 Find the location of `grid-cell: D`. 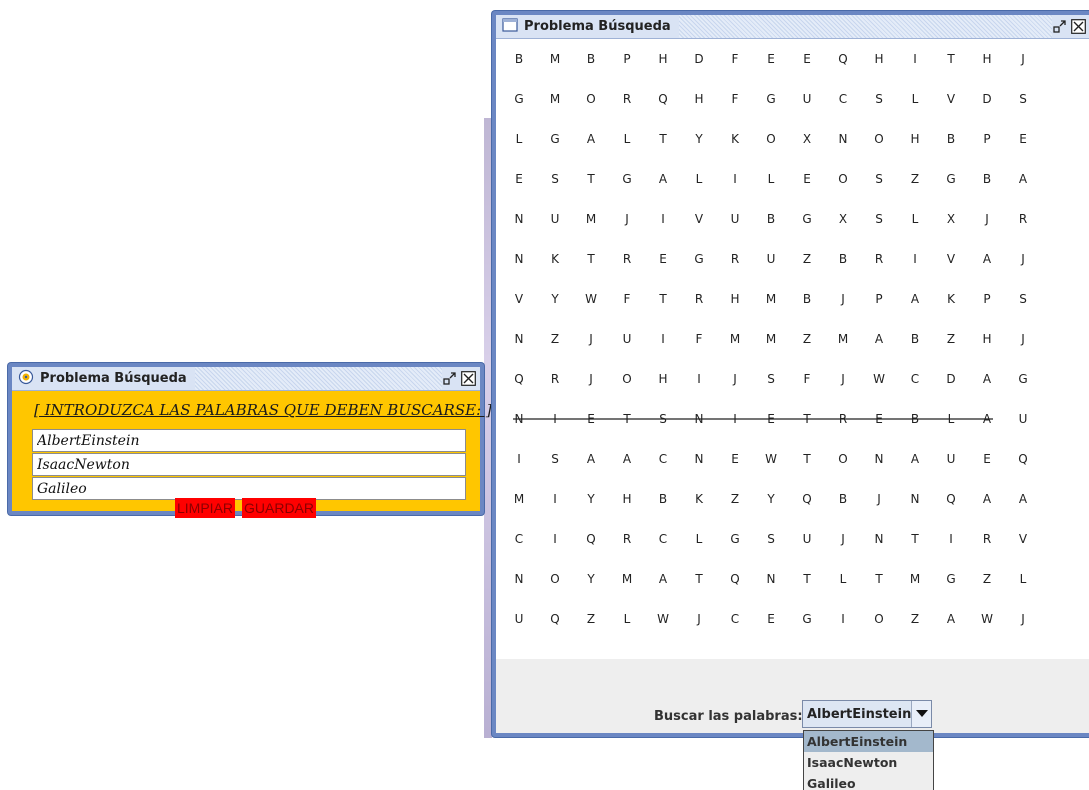

grid-cell: D is located at coordinates (699, 59).